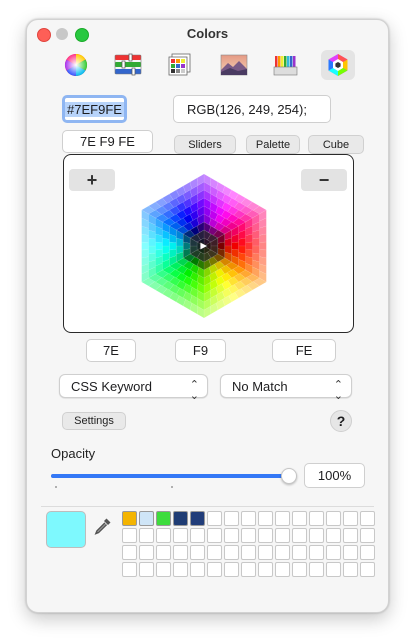 Image resolution: width=420 pixels, height=640 pixels. What do you see at coordinates (341, 421) in the screenshot?
I see `help-button: ?` at bounding box center [341, 421].